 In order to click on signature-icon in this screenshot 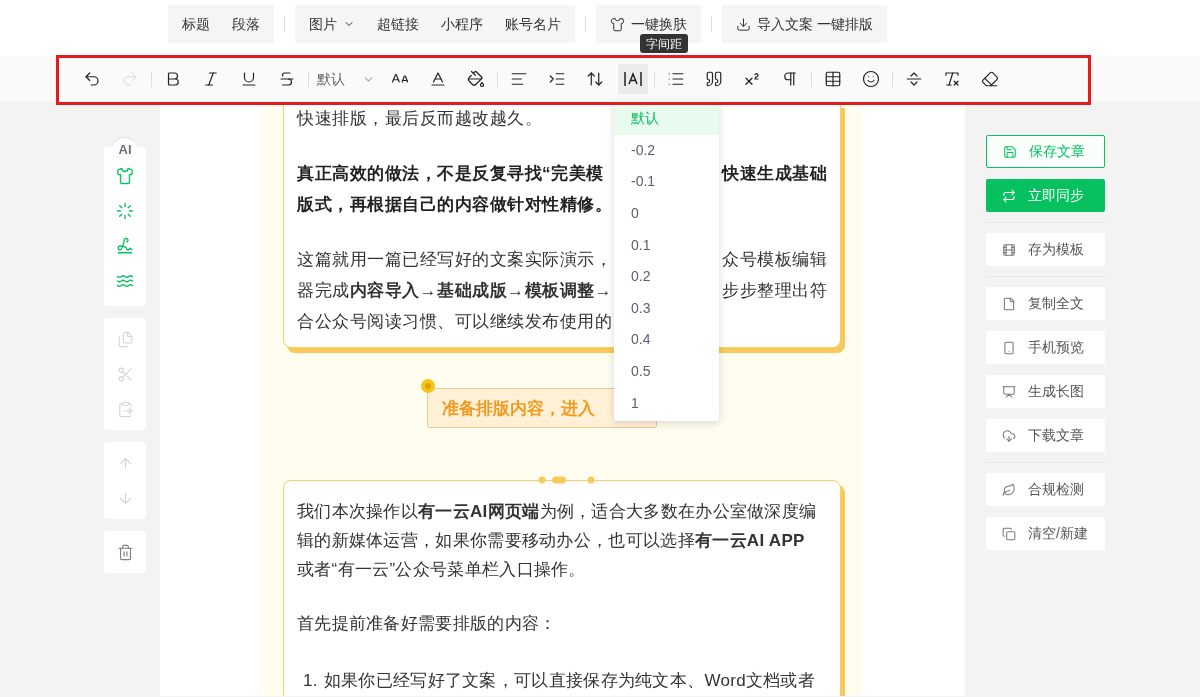, I will do `click(125, 246)`.